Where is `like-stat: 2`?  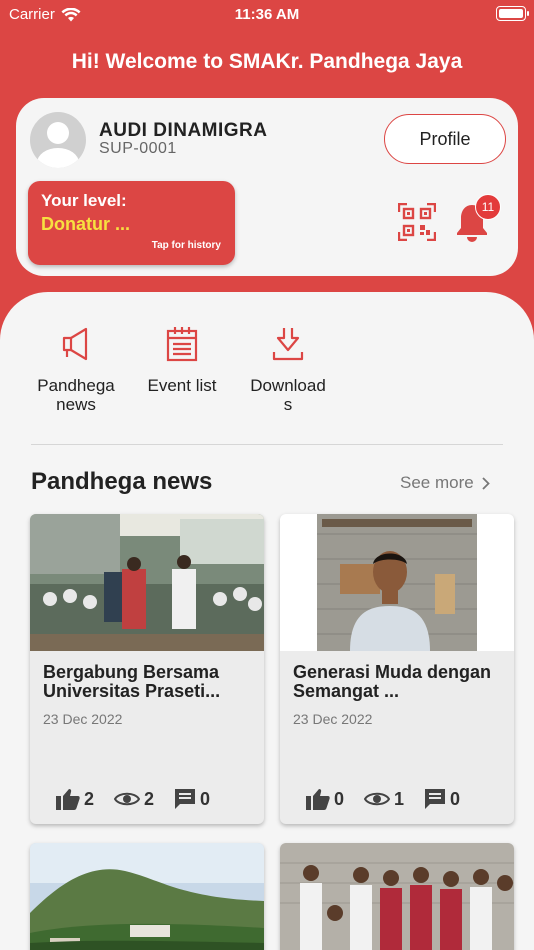
like-stat: 2 is located at coordinates (75, 799).